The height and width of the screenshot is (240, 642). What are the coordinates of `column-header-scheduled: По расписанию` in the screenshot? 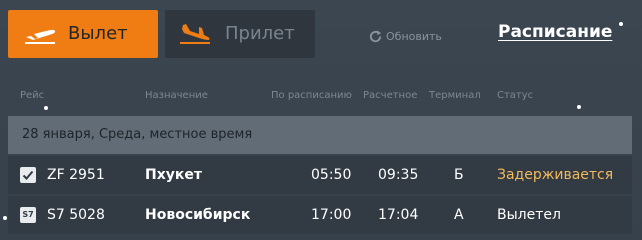 It's located at (311, 95).